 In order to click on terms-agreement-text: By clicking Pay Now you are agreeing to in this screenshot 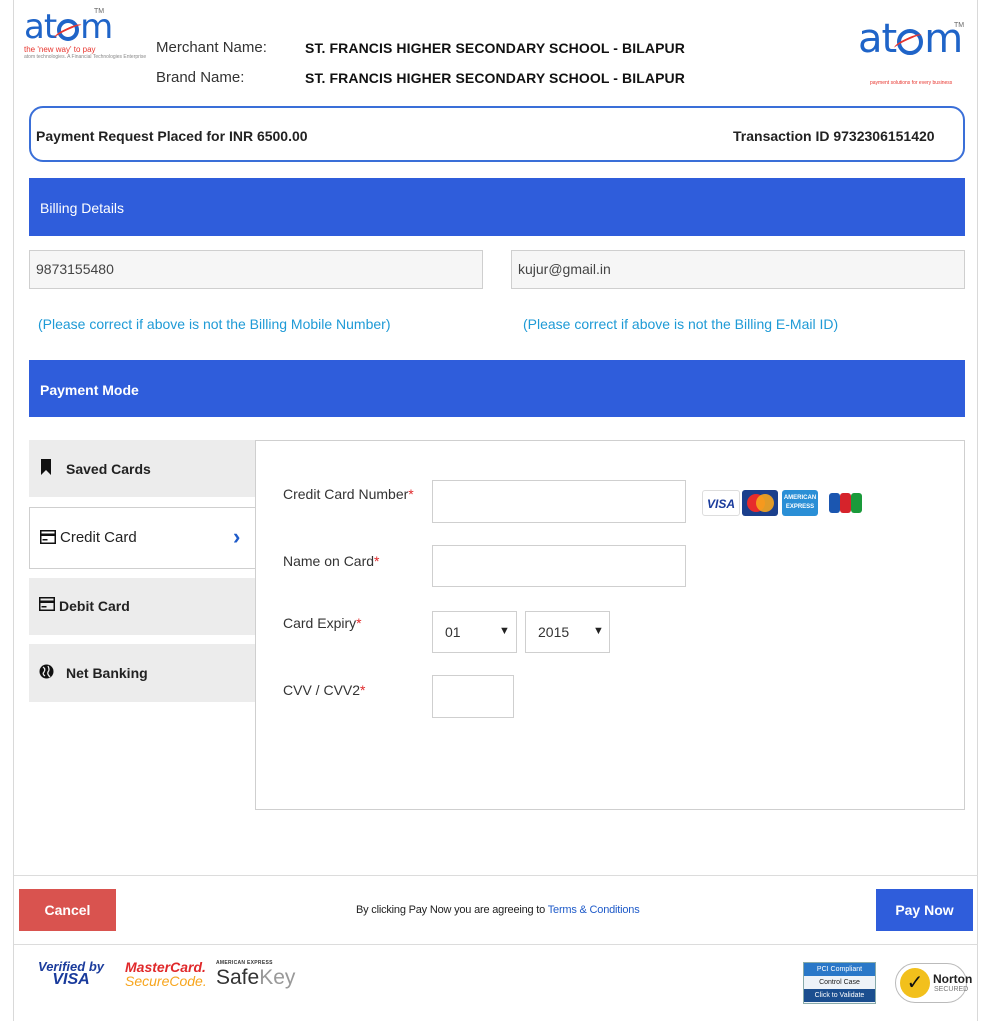, I will do `click(451, 910)`.